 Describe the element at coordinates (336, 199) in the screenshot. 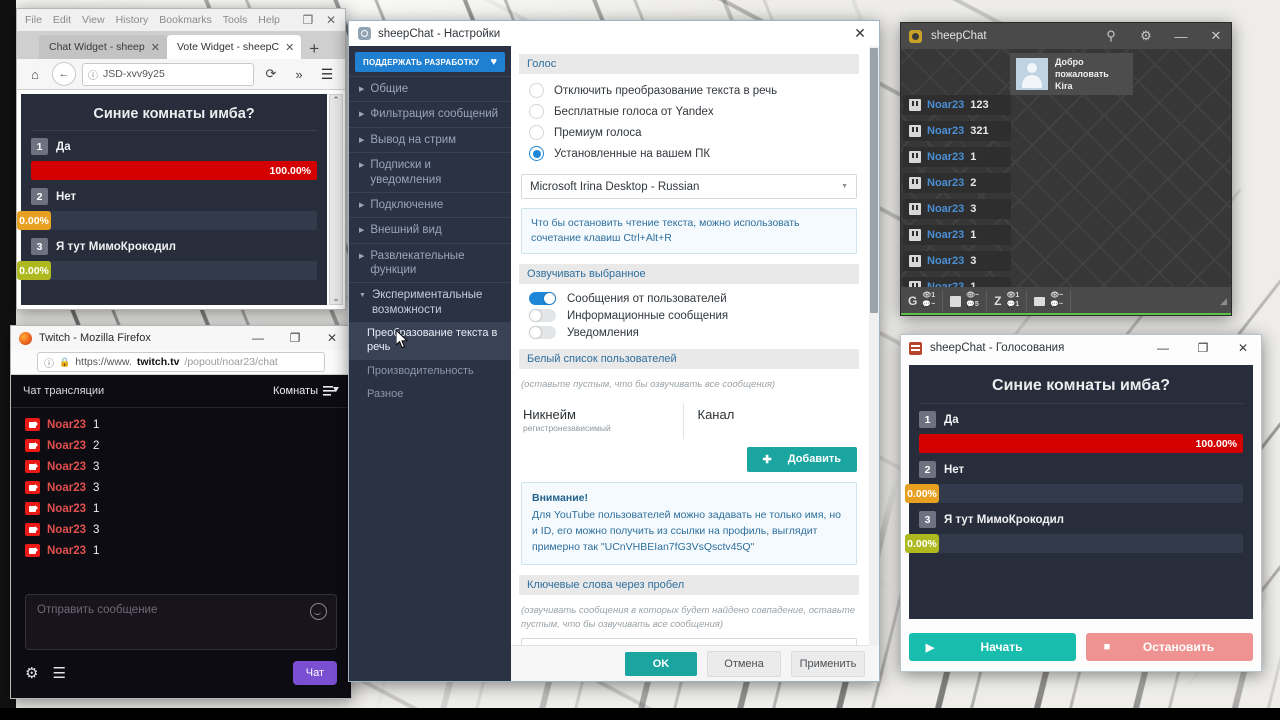

I see `page-scrollbar: ⌃ ⌄` at that location.